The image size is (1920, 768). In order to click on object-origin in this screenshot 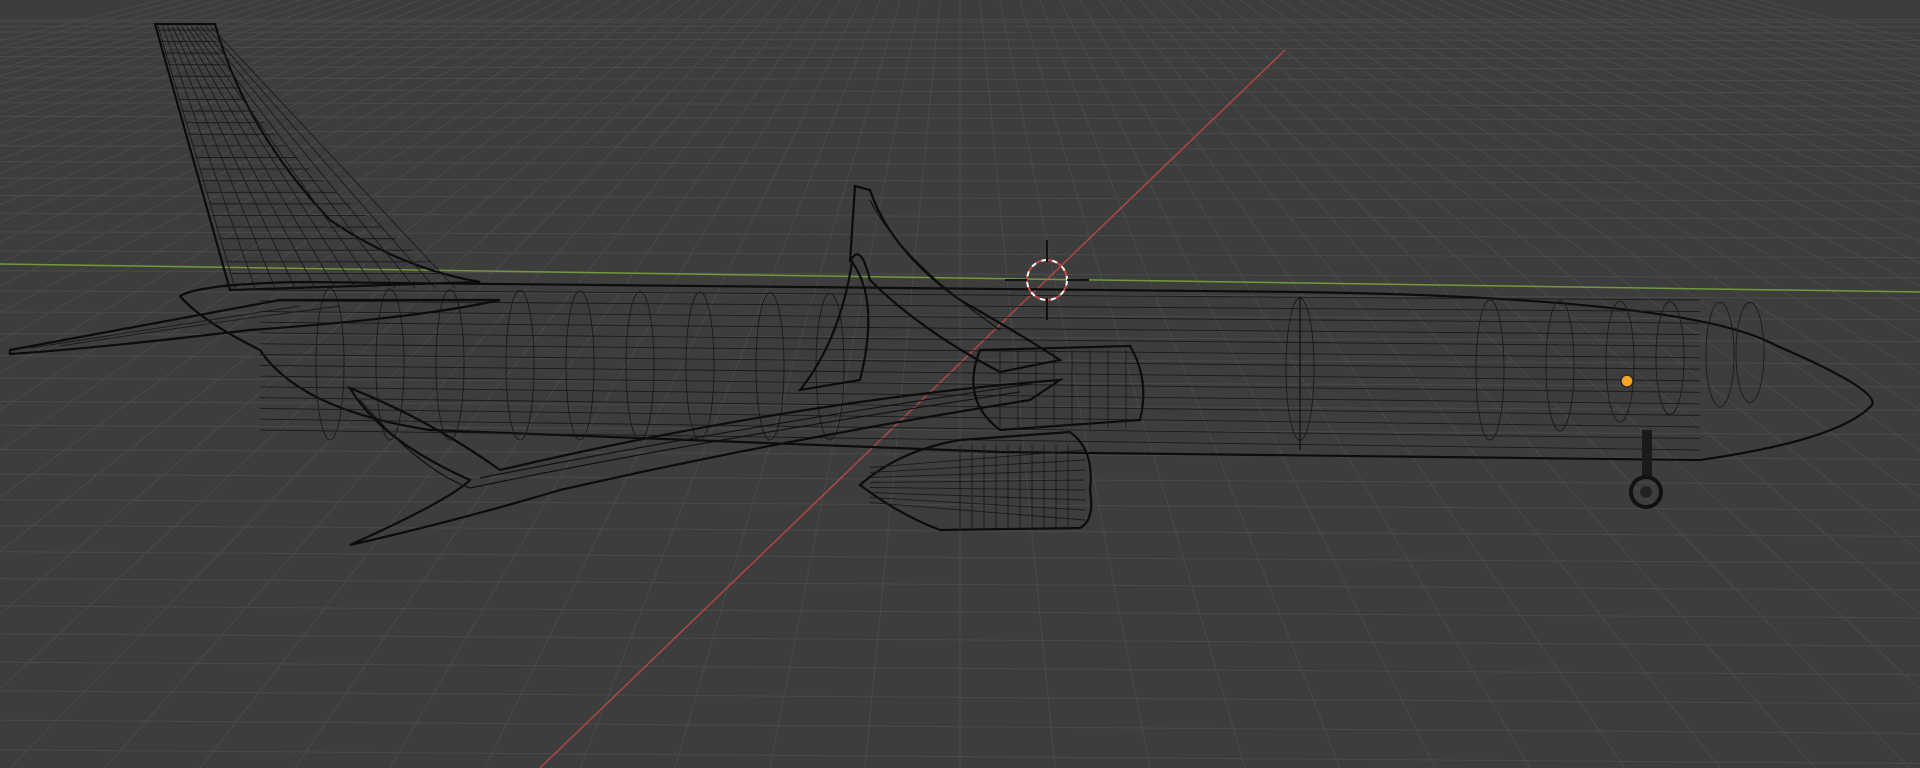, I will do `click(1627, 381)`.